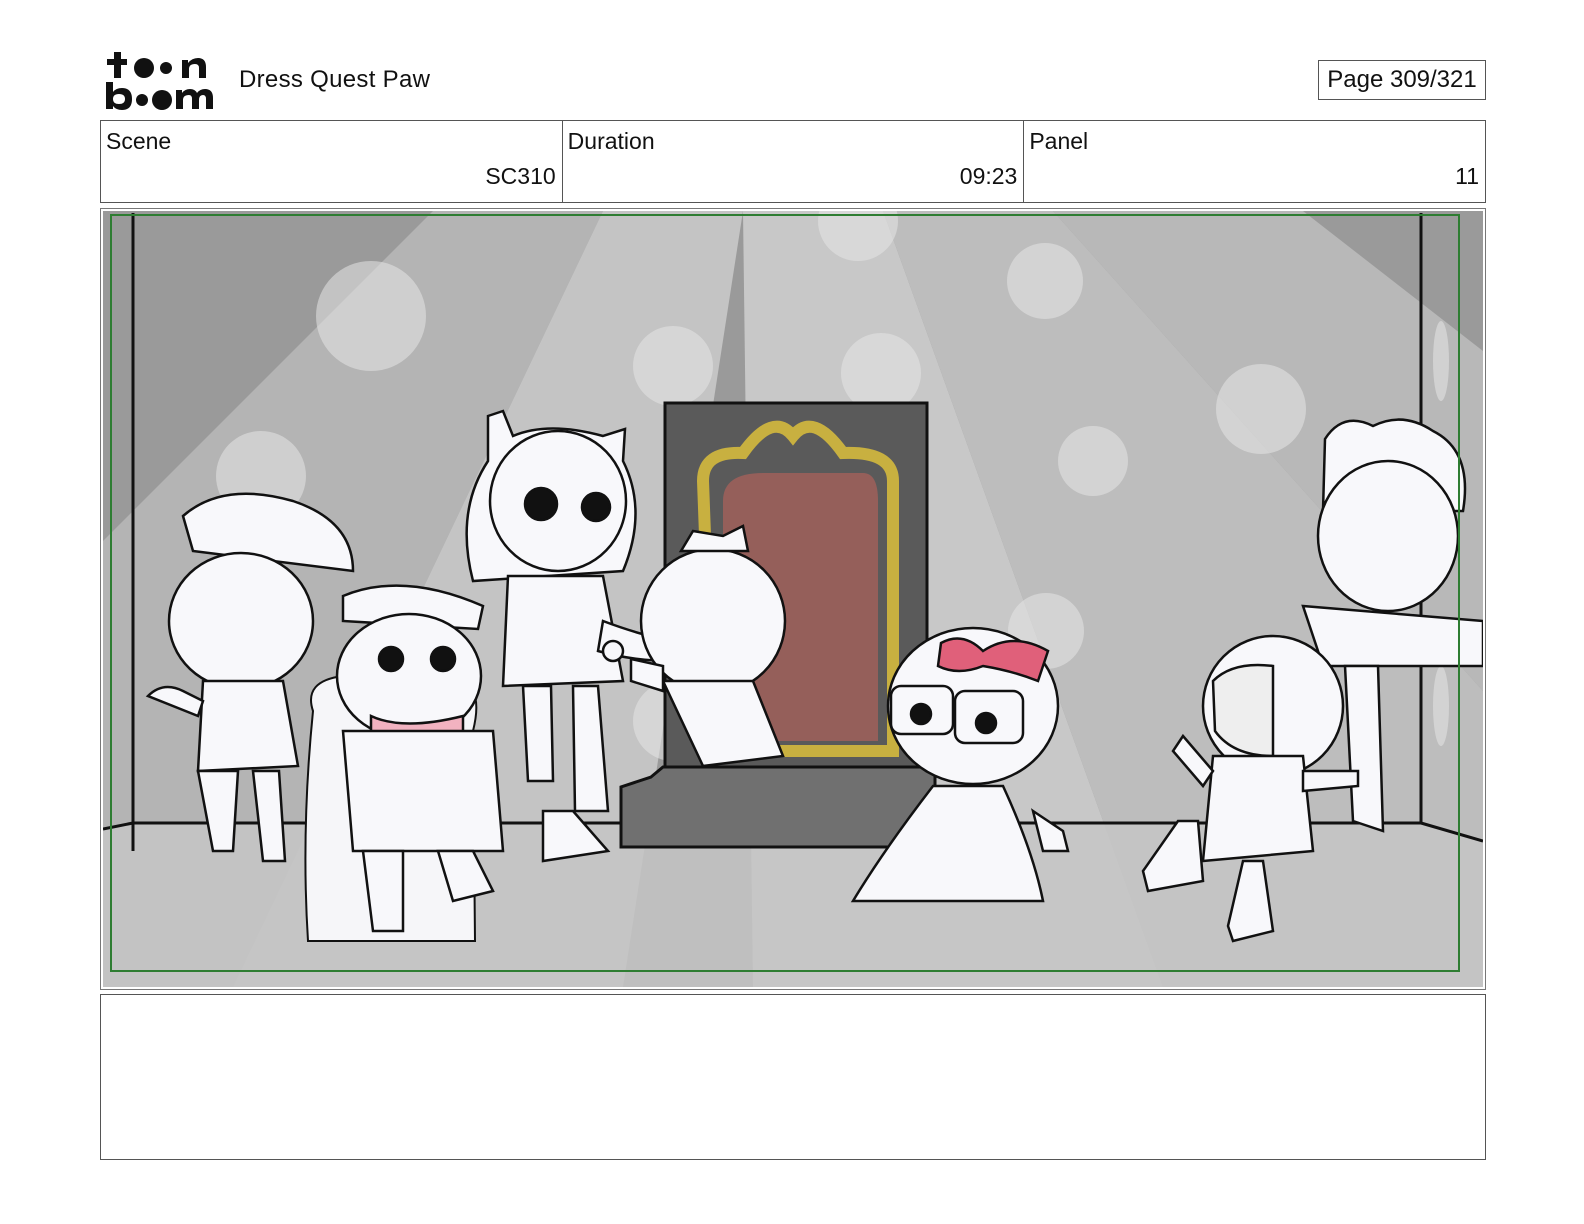  What do you see at coordinates (1254, 161) in the screenshot?
I see `panel-cell: Panel 11` at bounding box center [1254, 161].